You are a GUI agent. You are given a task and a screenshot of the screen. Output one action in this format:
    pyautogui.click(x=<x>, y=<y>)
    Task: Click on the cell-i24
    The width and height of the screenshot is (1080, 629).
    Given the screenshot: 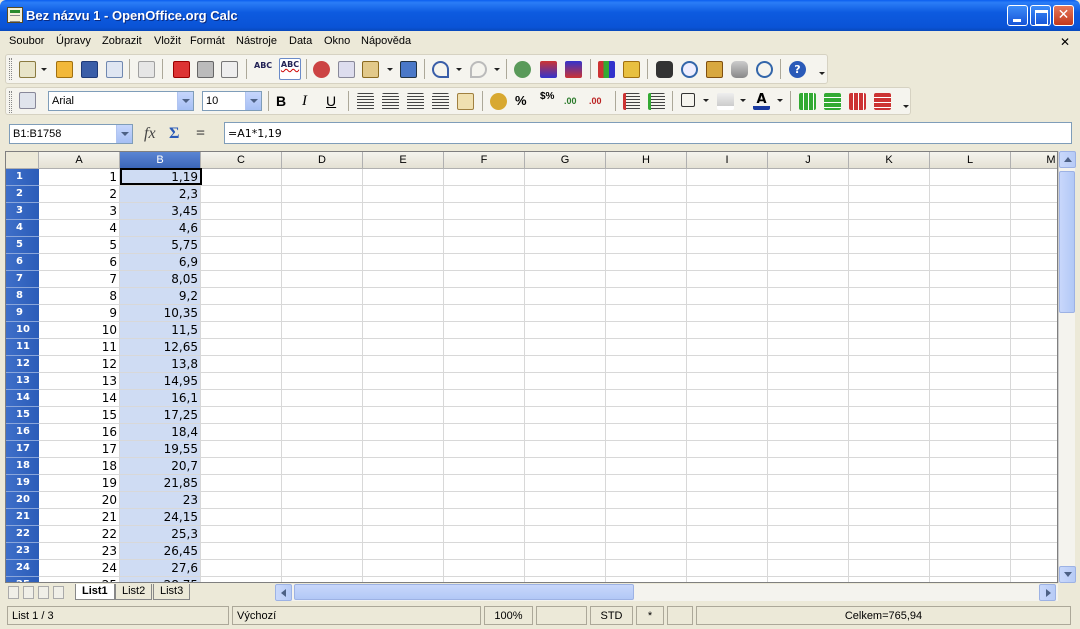 What is the action you would take?
    pyautogui.click(x=727, y=568)
    